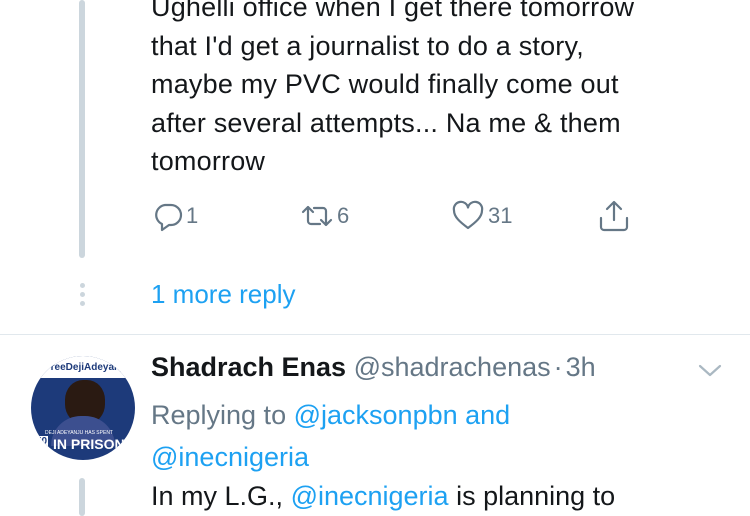  I want to click on retweet-count: 6, so click(343, 215).